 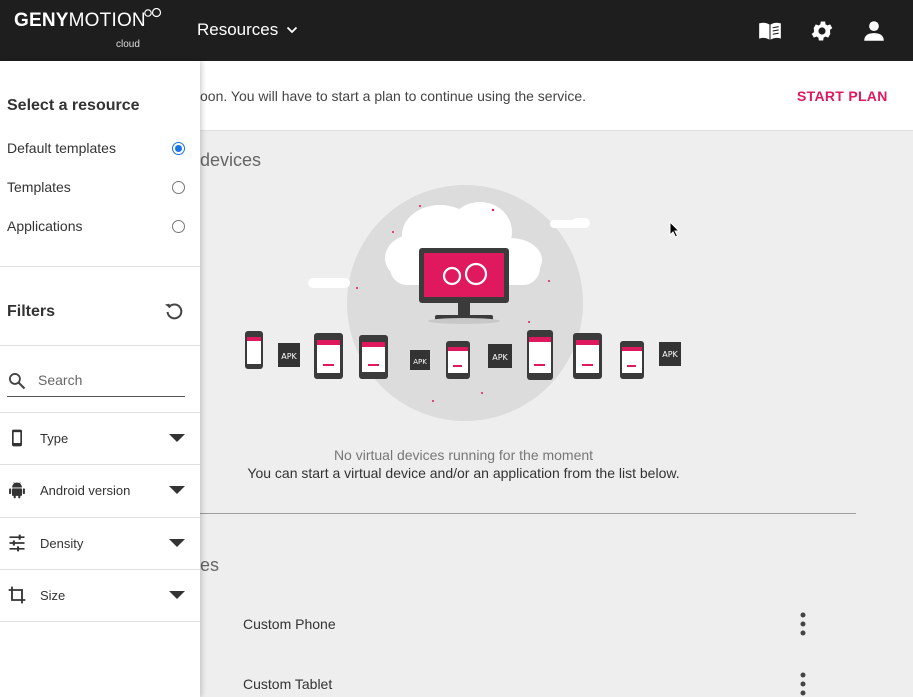 What do you see at coordinates (100, 544) in the screenshot?
I see `filter-density: Density` at bounding box center [100, 544].